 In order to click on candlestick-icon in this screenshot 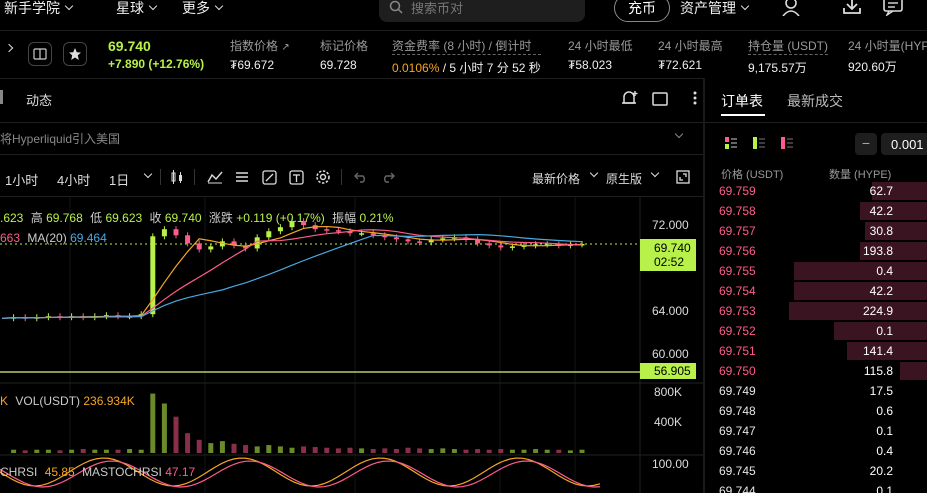, I will do `click(177, 177)`.